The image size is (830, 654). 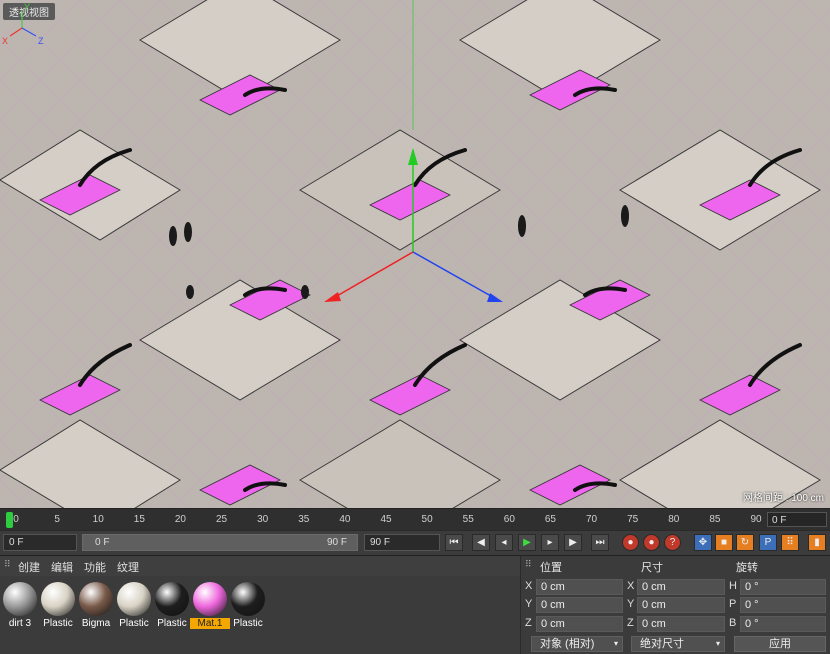 I want to click on ruler-tick-label: 45, so click(x=386, y=519).